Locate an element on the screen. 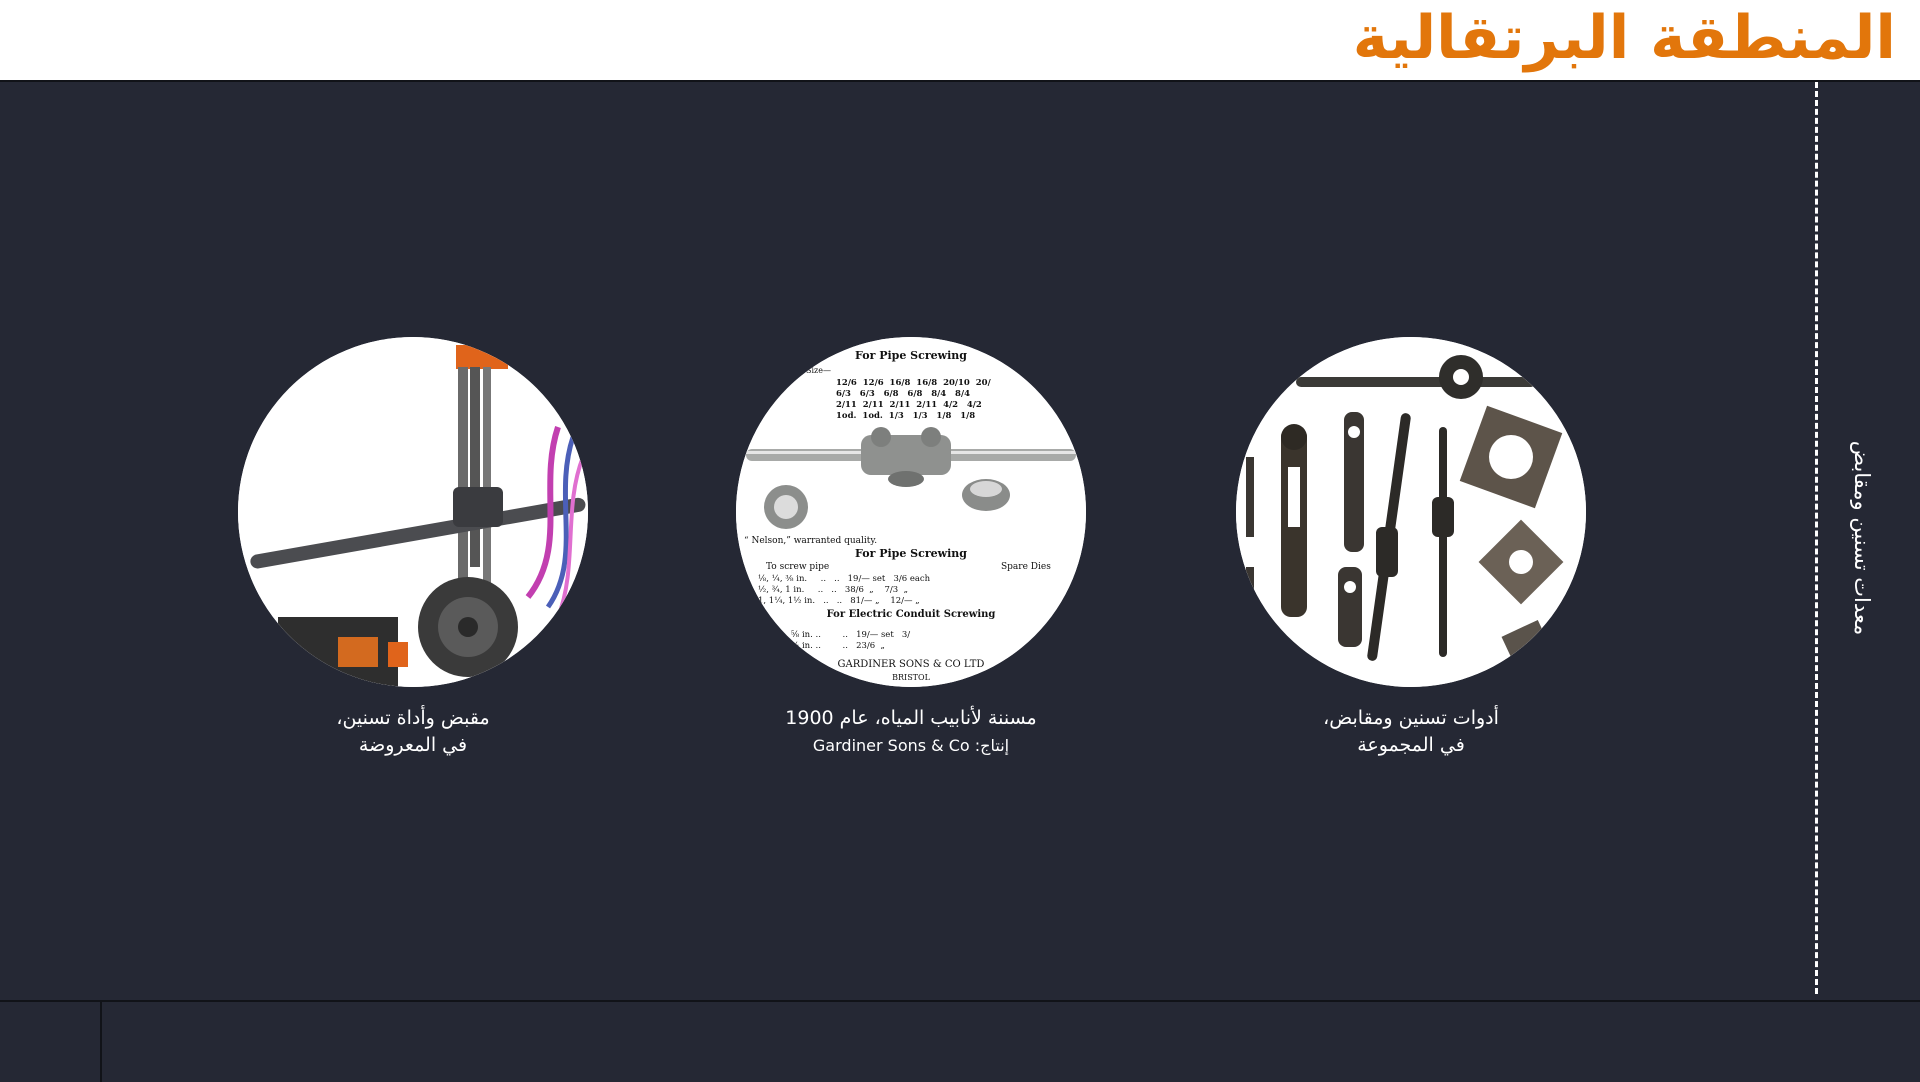 Image resolution: width=1920 pixels, height=1082 pixels. catalogue-price-row-4: 1od. 1od. 1/3 1/3 1/8 1/8 is located at coordinates (905, 416).